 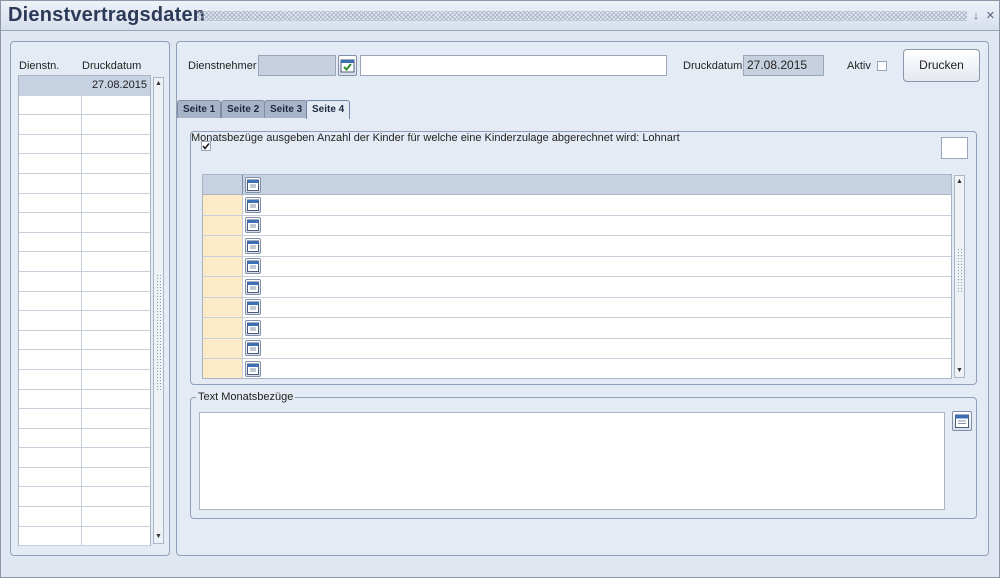 I want to click on grid-header-lookup-button, so click(x=253, y=184).